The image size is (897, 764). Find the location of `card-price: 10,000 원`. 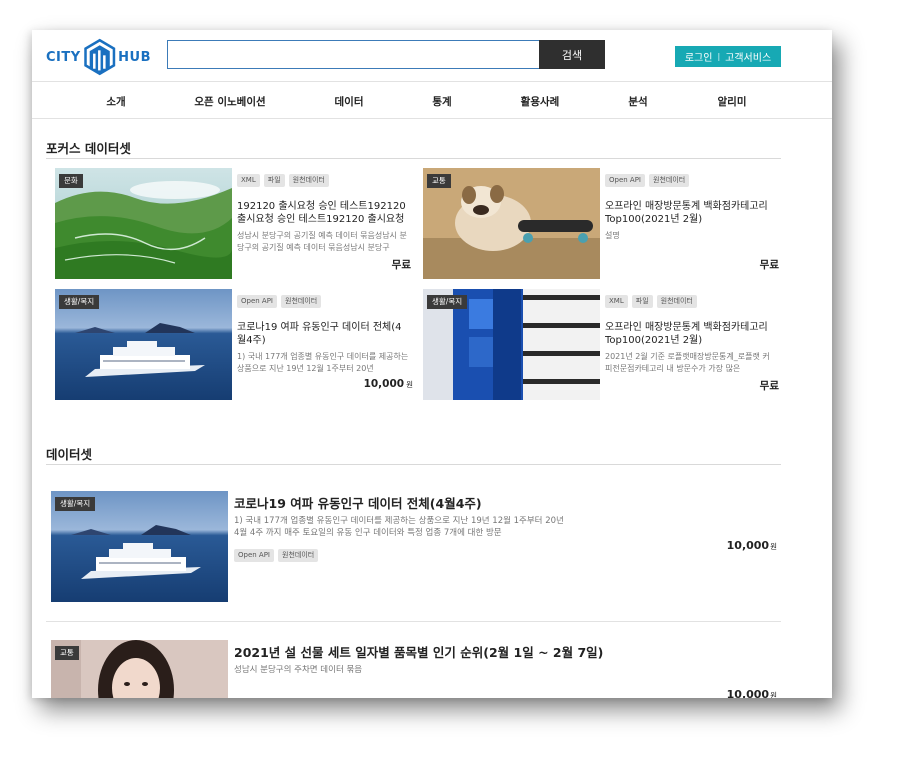

card-price: 10,000 원 is located at coordinates (388, 384).